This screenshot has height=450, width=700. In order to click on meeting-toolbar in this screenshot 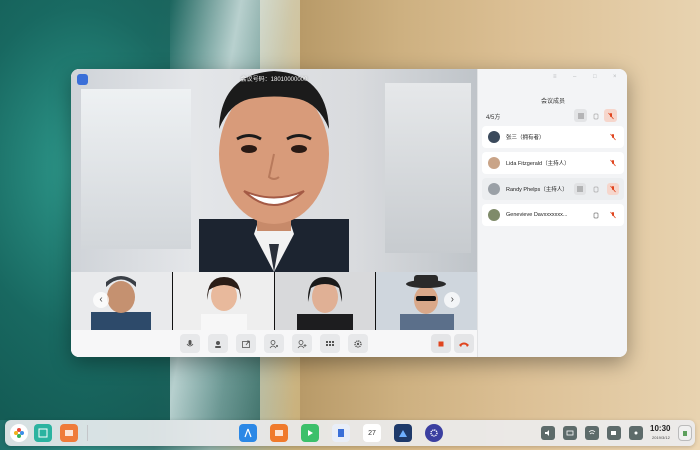, I will do `click(274, 343)`.